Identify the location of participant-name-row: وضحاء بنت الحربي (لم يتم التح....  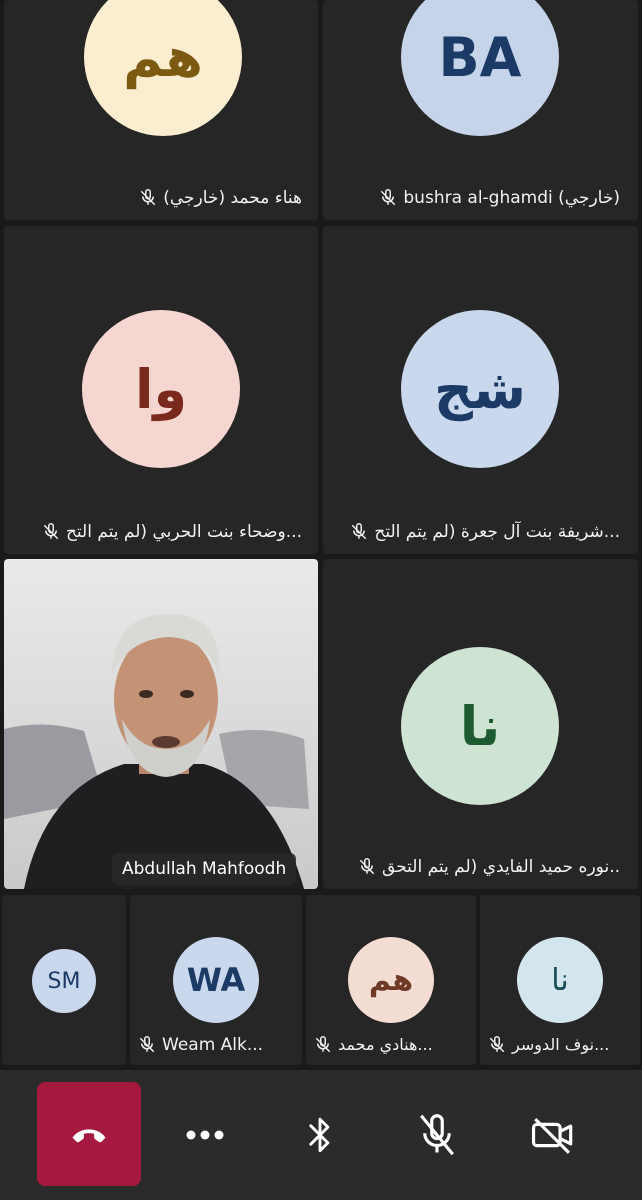
(172, 532).